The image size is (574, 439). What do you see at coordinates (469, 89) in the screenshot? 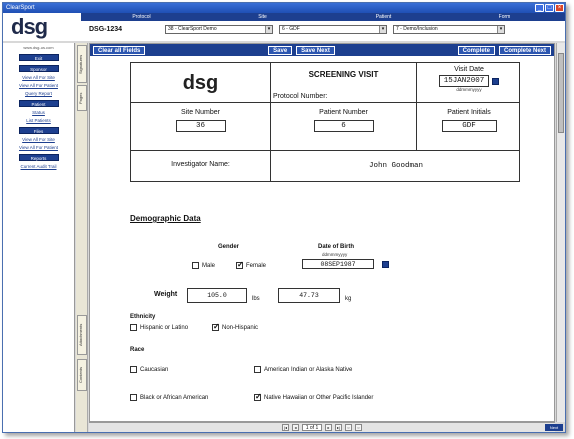
I see `visit-date-format: ddmmmyyyy` at bounding box center [469, 89].